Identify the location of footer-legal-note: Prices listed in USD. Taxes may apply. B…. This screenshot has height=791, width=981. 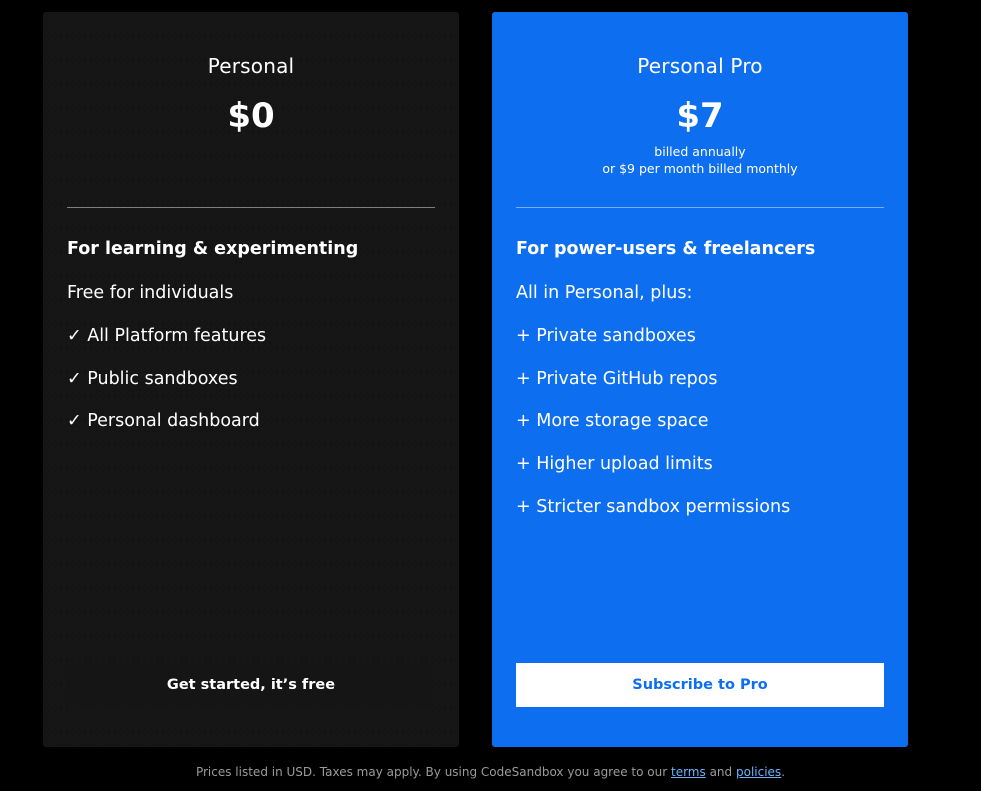
(490, 772).